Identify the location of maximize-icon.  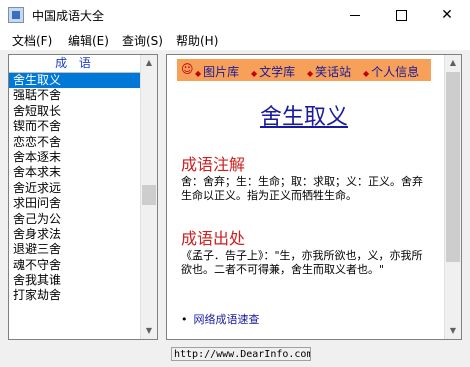
(401, 15).